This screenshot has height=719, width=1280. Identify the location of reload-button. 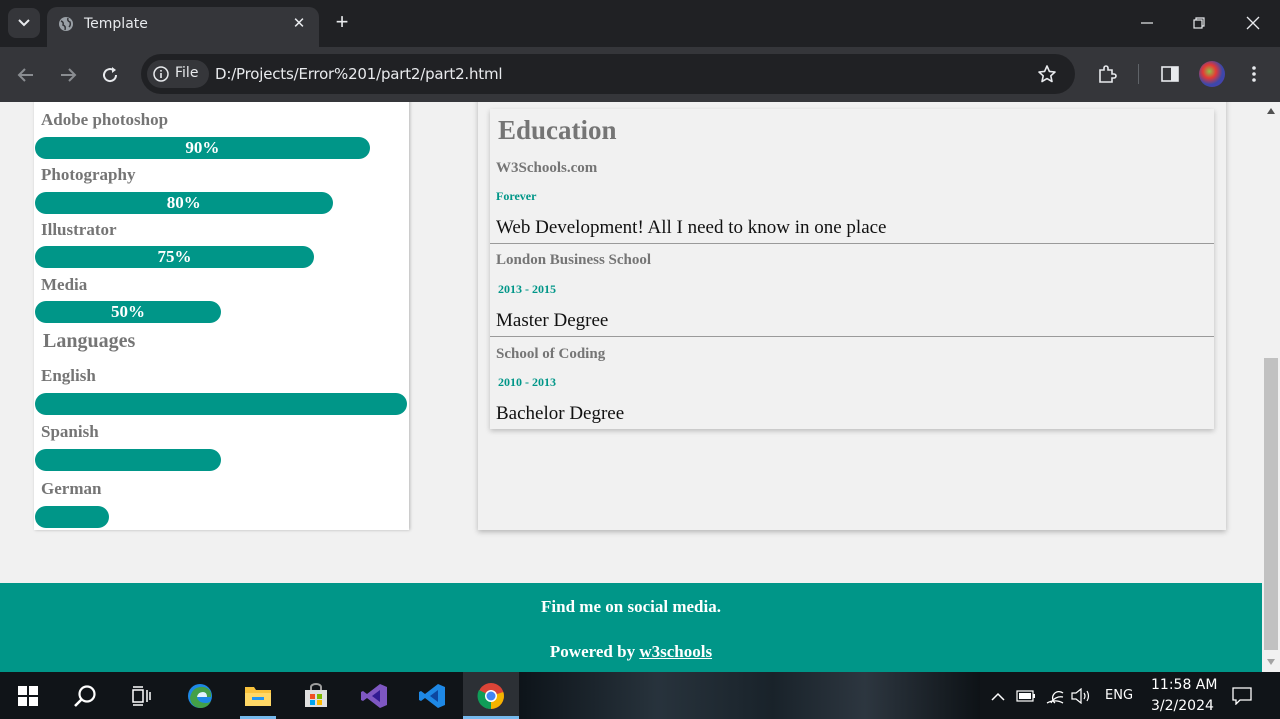
(110, 75).